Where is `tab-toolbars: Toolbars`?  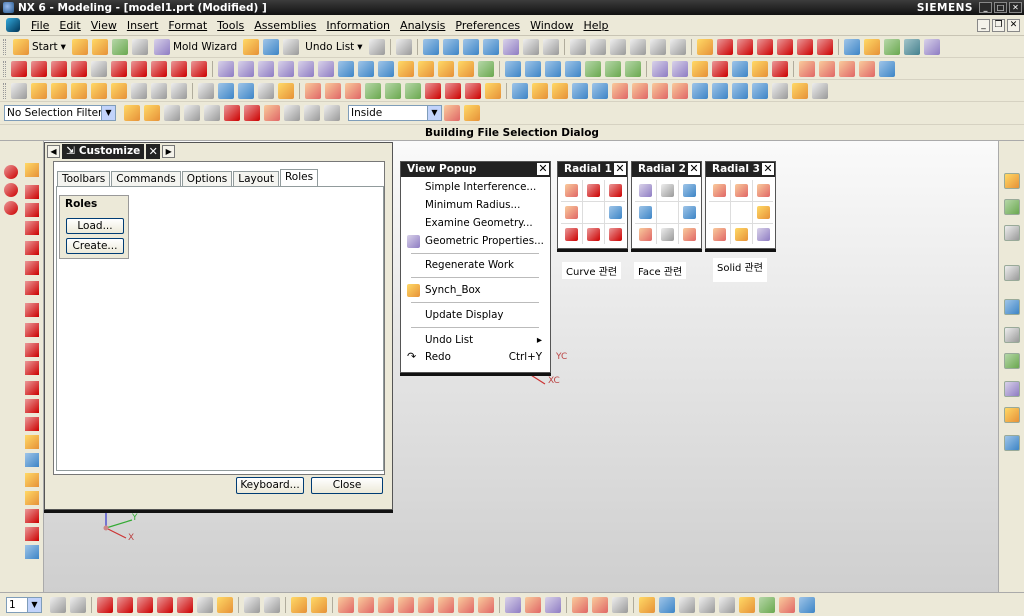 tab-toolbars: Toolbars is located at coordinates (84, 178).